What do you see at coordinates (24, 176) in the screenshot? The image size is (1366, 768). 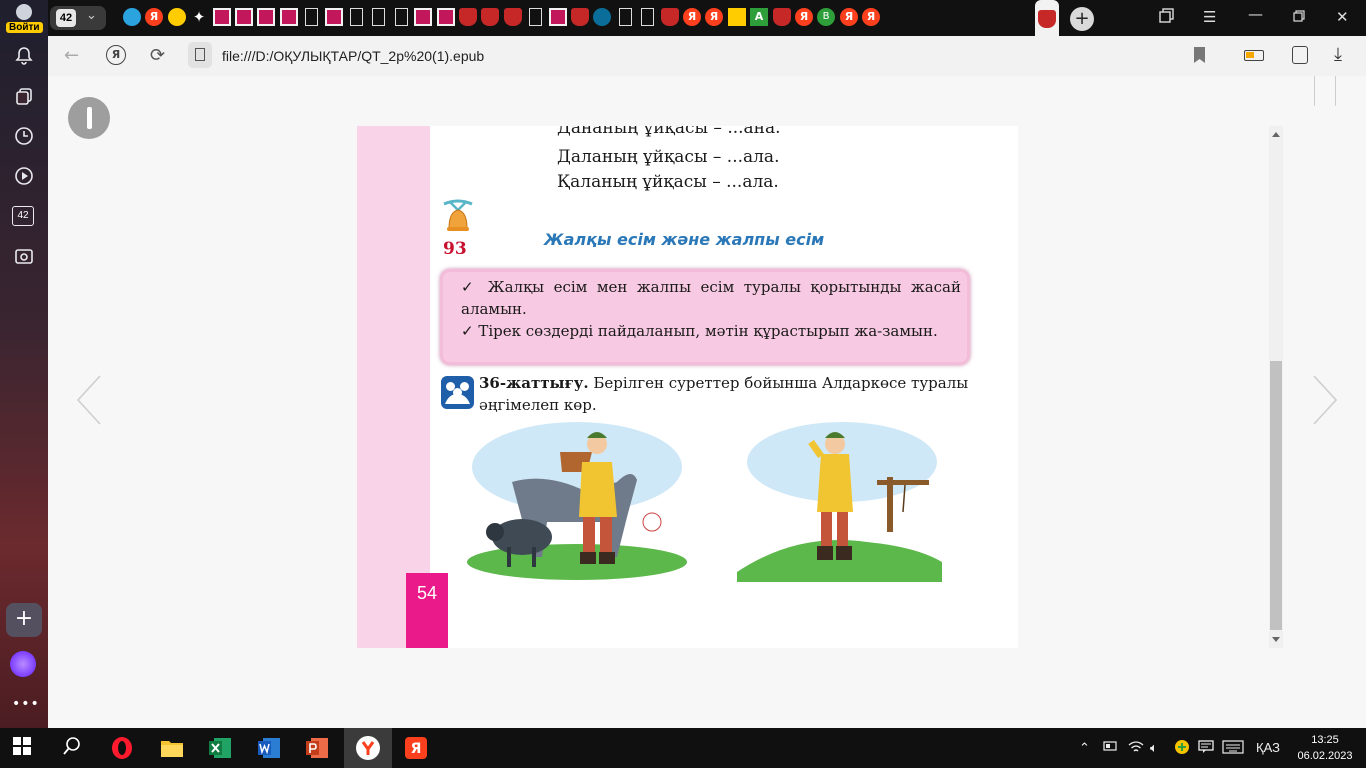 I see `video-icon` at bounding box center [24, 176].